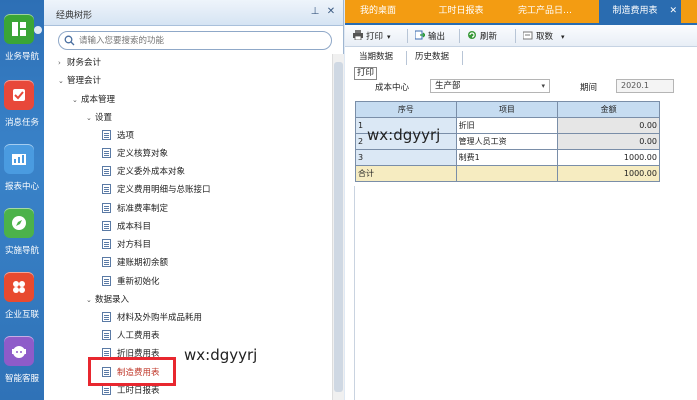 This screenshot has width=697, height=400. I want to click on tab-current-data: 当期数据, so click(376, 57).